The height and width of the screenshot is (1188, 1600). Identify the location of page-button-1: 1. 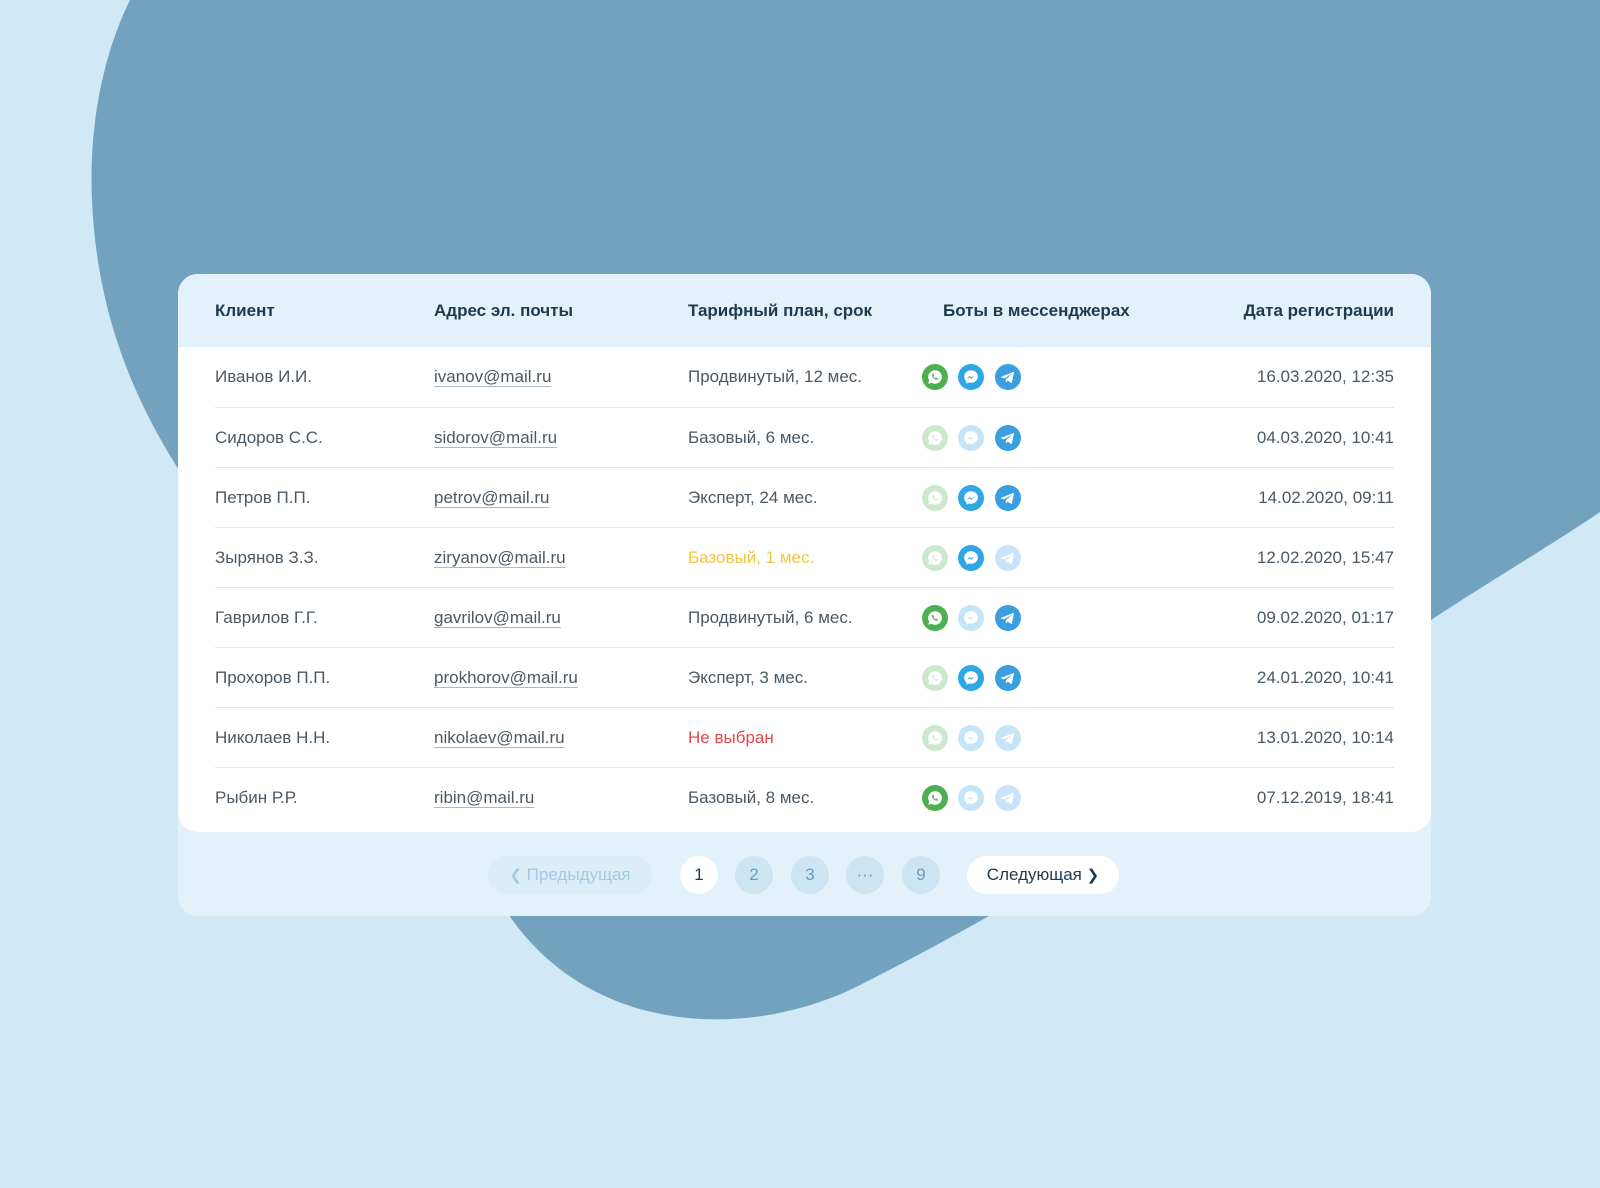
(699, 875).